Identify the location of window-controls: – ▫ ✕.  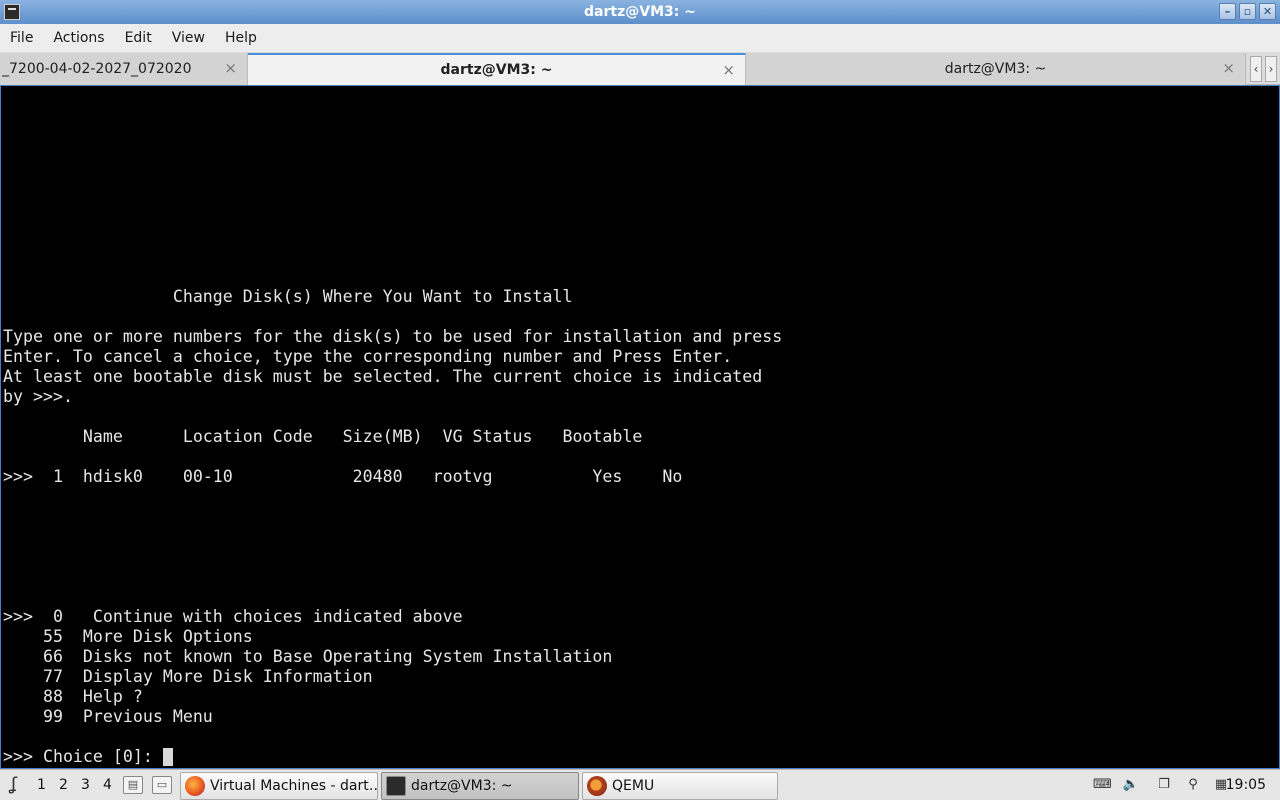
(1247, 11).